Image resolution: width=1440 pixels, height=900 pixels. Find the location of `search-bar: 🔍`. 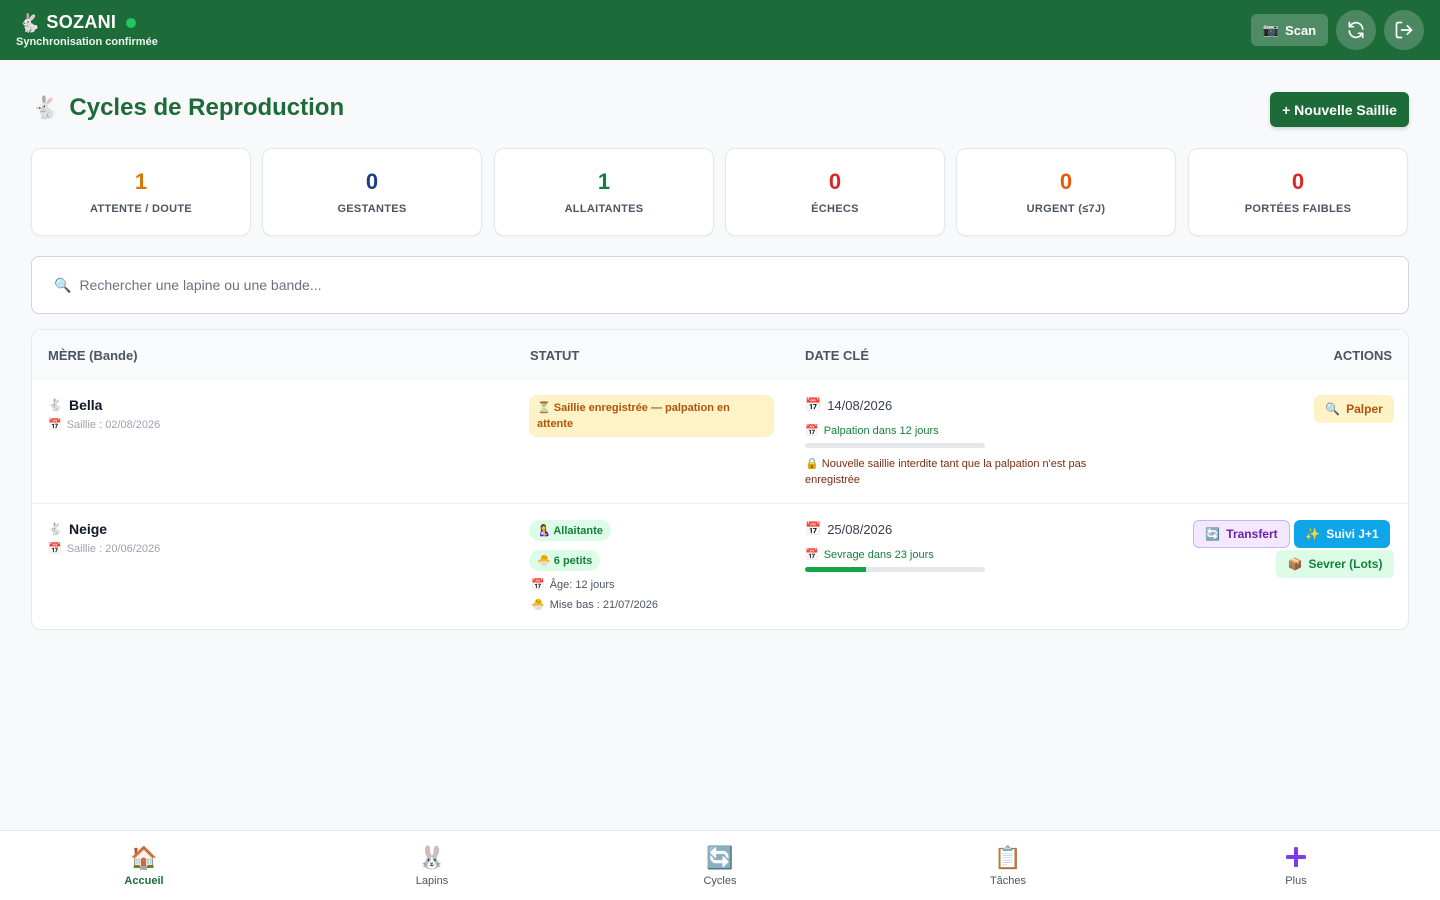

search-bar: 🔍 is located at coordinates (720, 285).